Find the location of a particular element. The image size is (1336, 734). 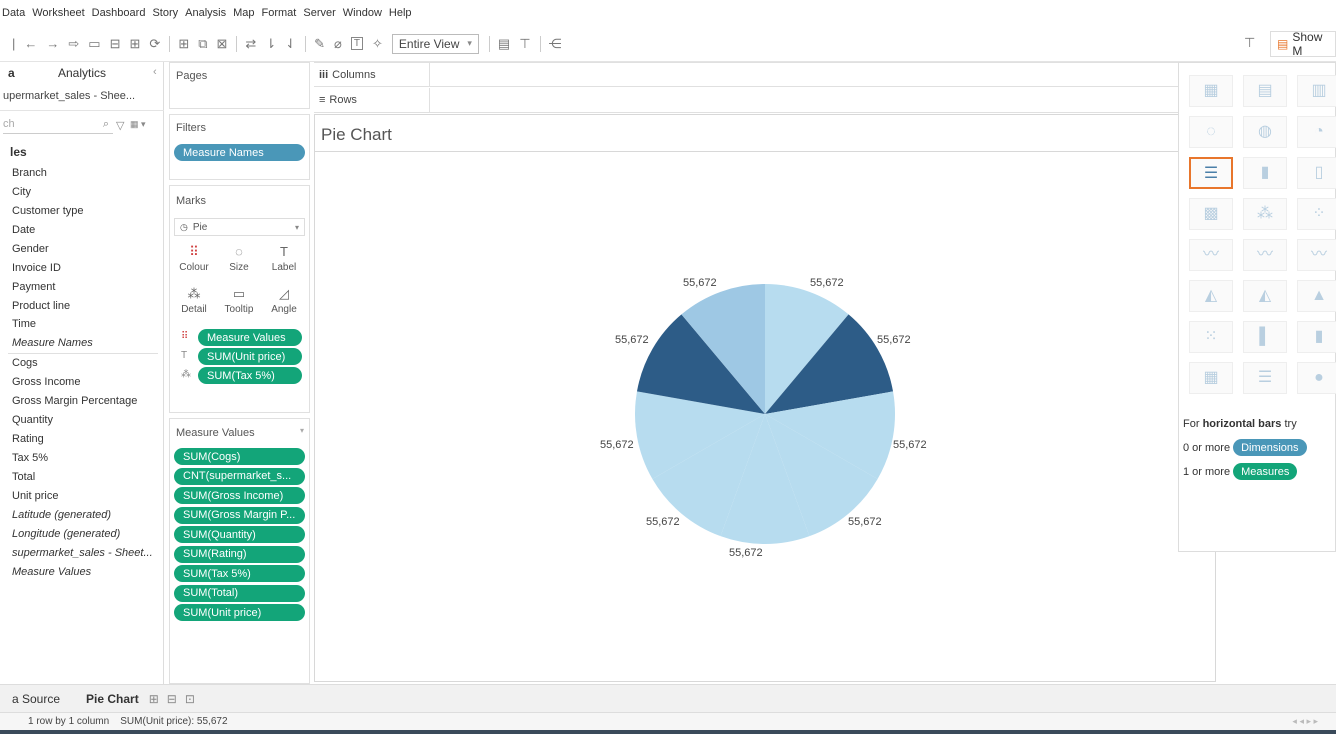

measure-value-pill: SUM(Total) is located at coordinates (239, 593).